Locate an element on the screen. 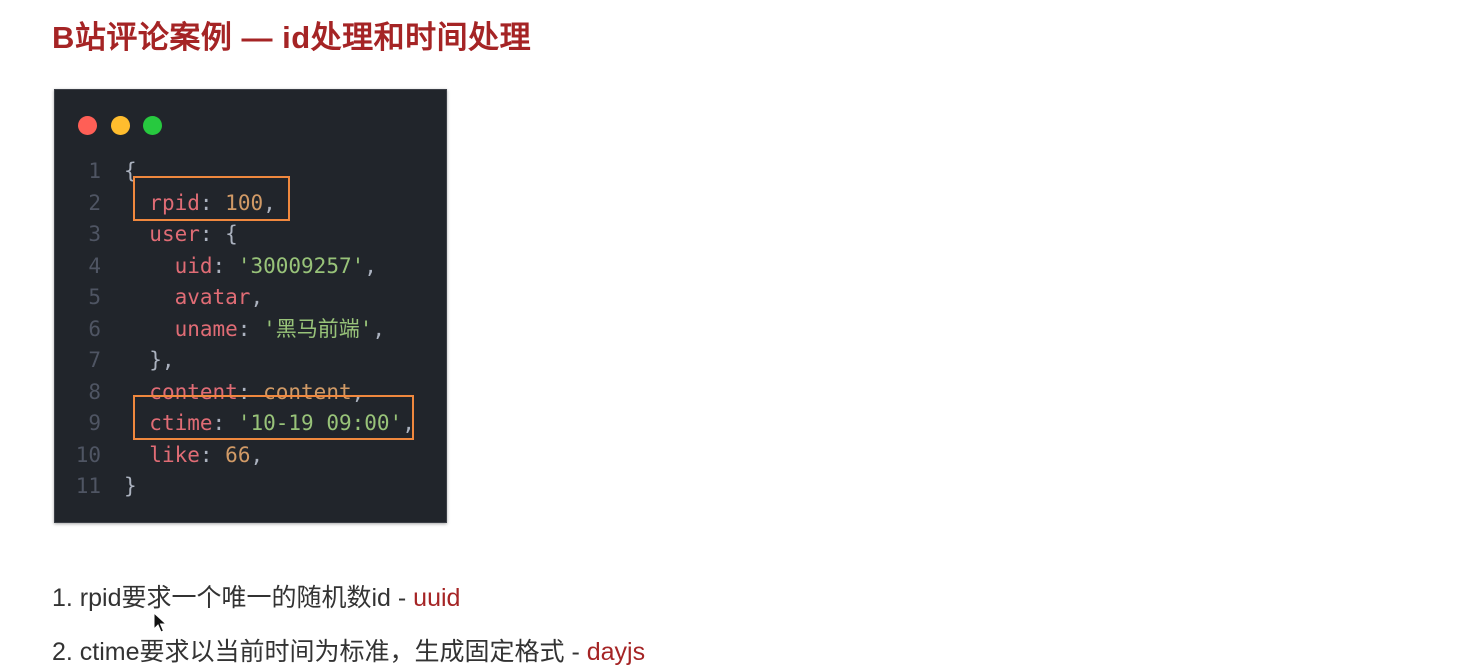 The height and width of the screenshot is (671, 1468). note-accent-uuid: uuid is located at coordinates (437, 598).